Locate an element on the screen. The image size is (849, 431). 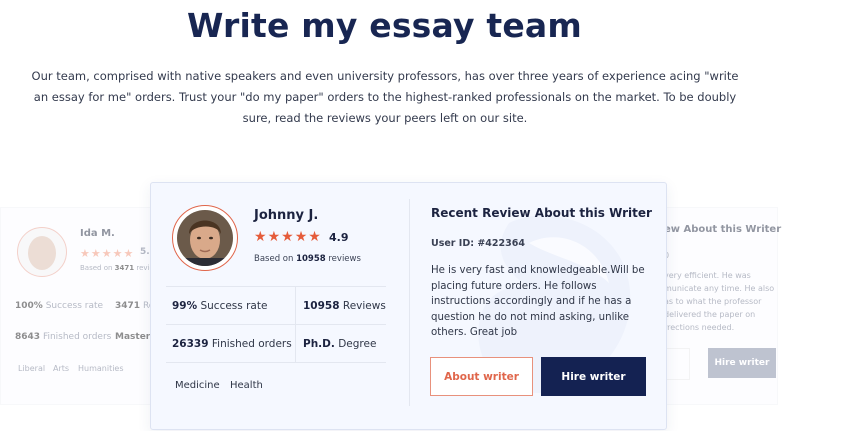
subject-tag: Medicine is located at coordinates (197, 385).